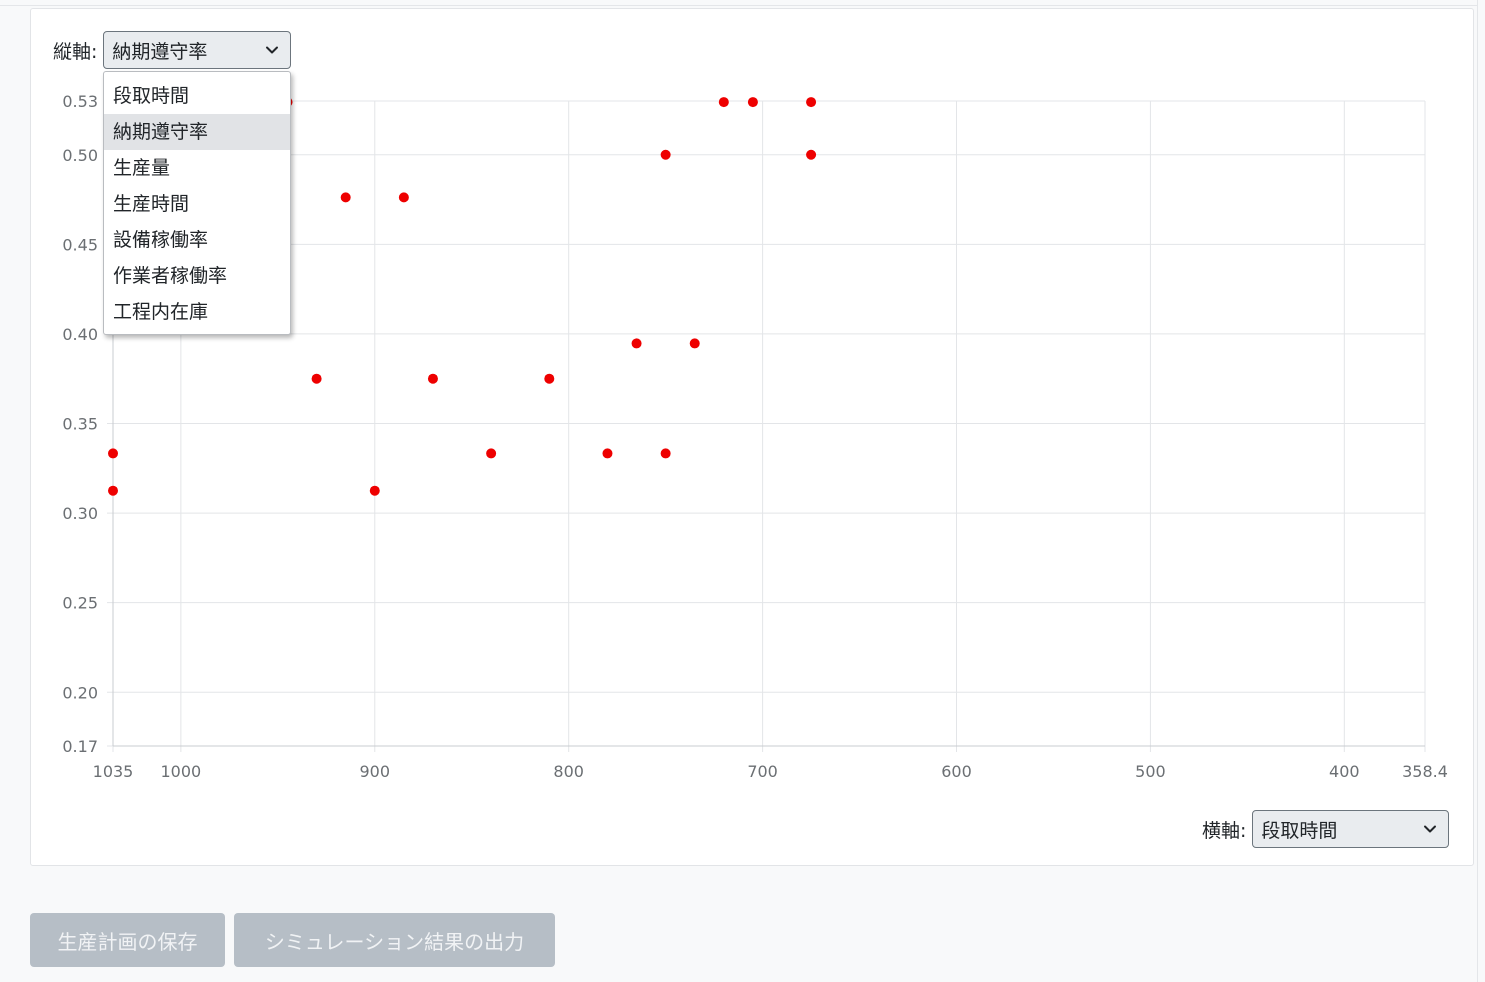 This screenshot has width=1485, height=982. I want to click on y-tick-label: 0.25, so click(80, 603).